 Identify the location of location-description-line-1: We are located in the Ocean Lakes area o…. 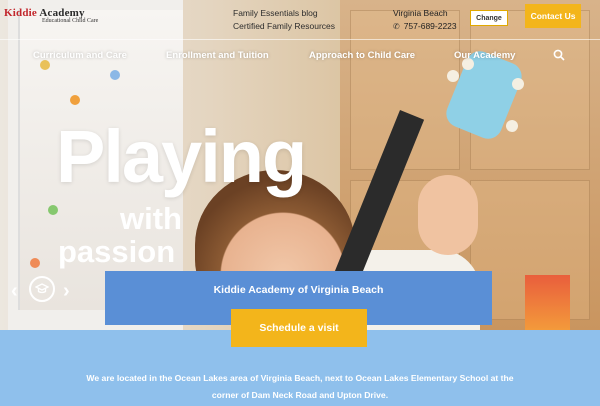
(300, 378).